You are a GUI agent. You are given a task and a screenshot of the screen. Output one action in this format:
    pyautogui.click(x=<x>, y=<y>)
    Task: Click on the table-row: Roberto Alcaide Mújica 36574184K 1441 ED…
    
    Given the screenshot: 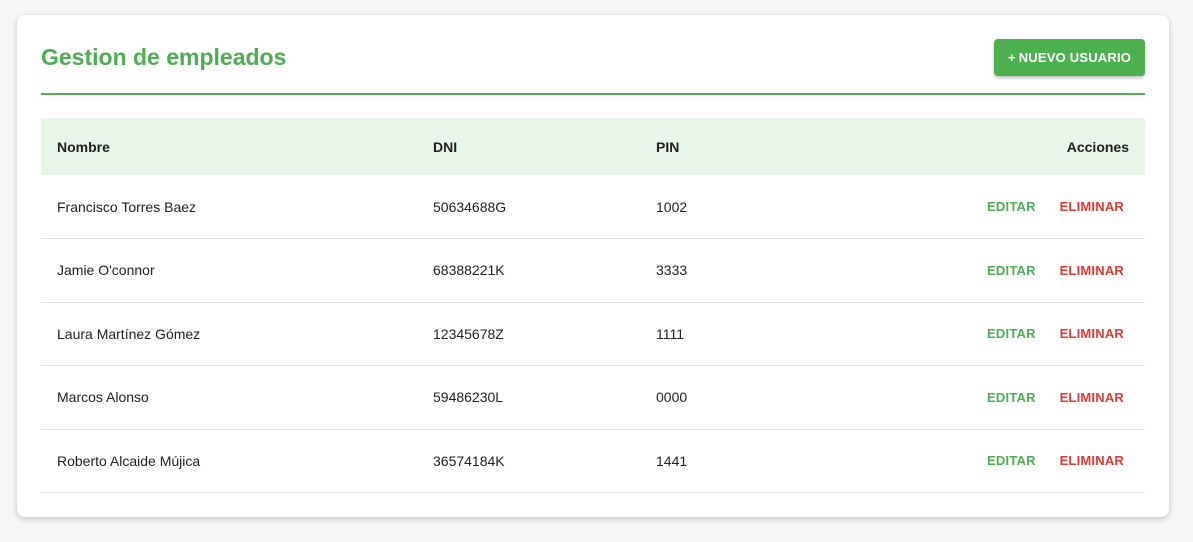 What is the action you would take?
    pyautogui.click(x=593, y=461)
    